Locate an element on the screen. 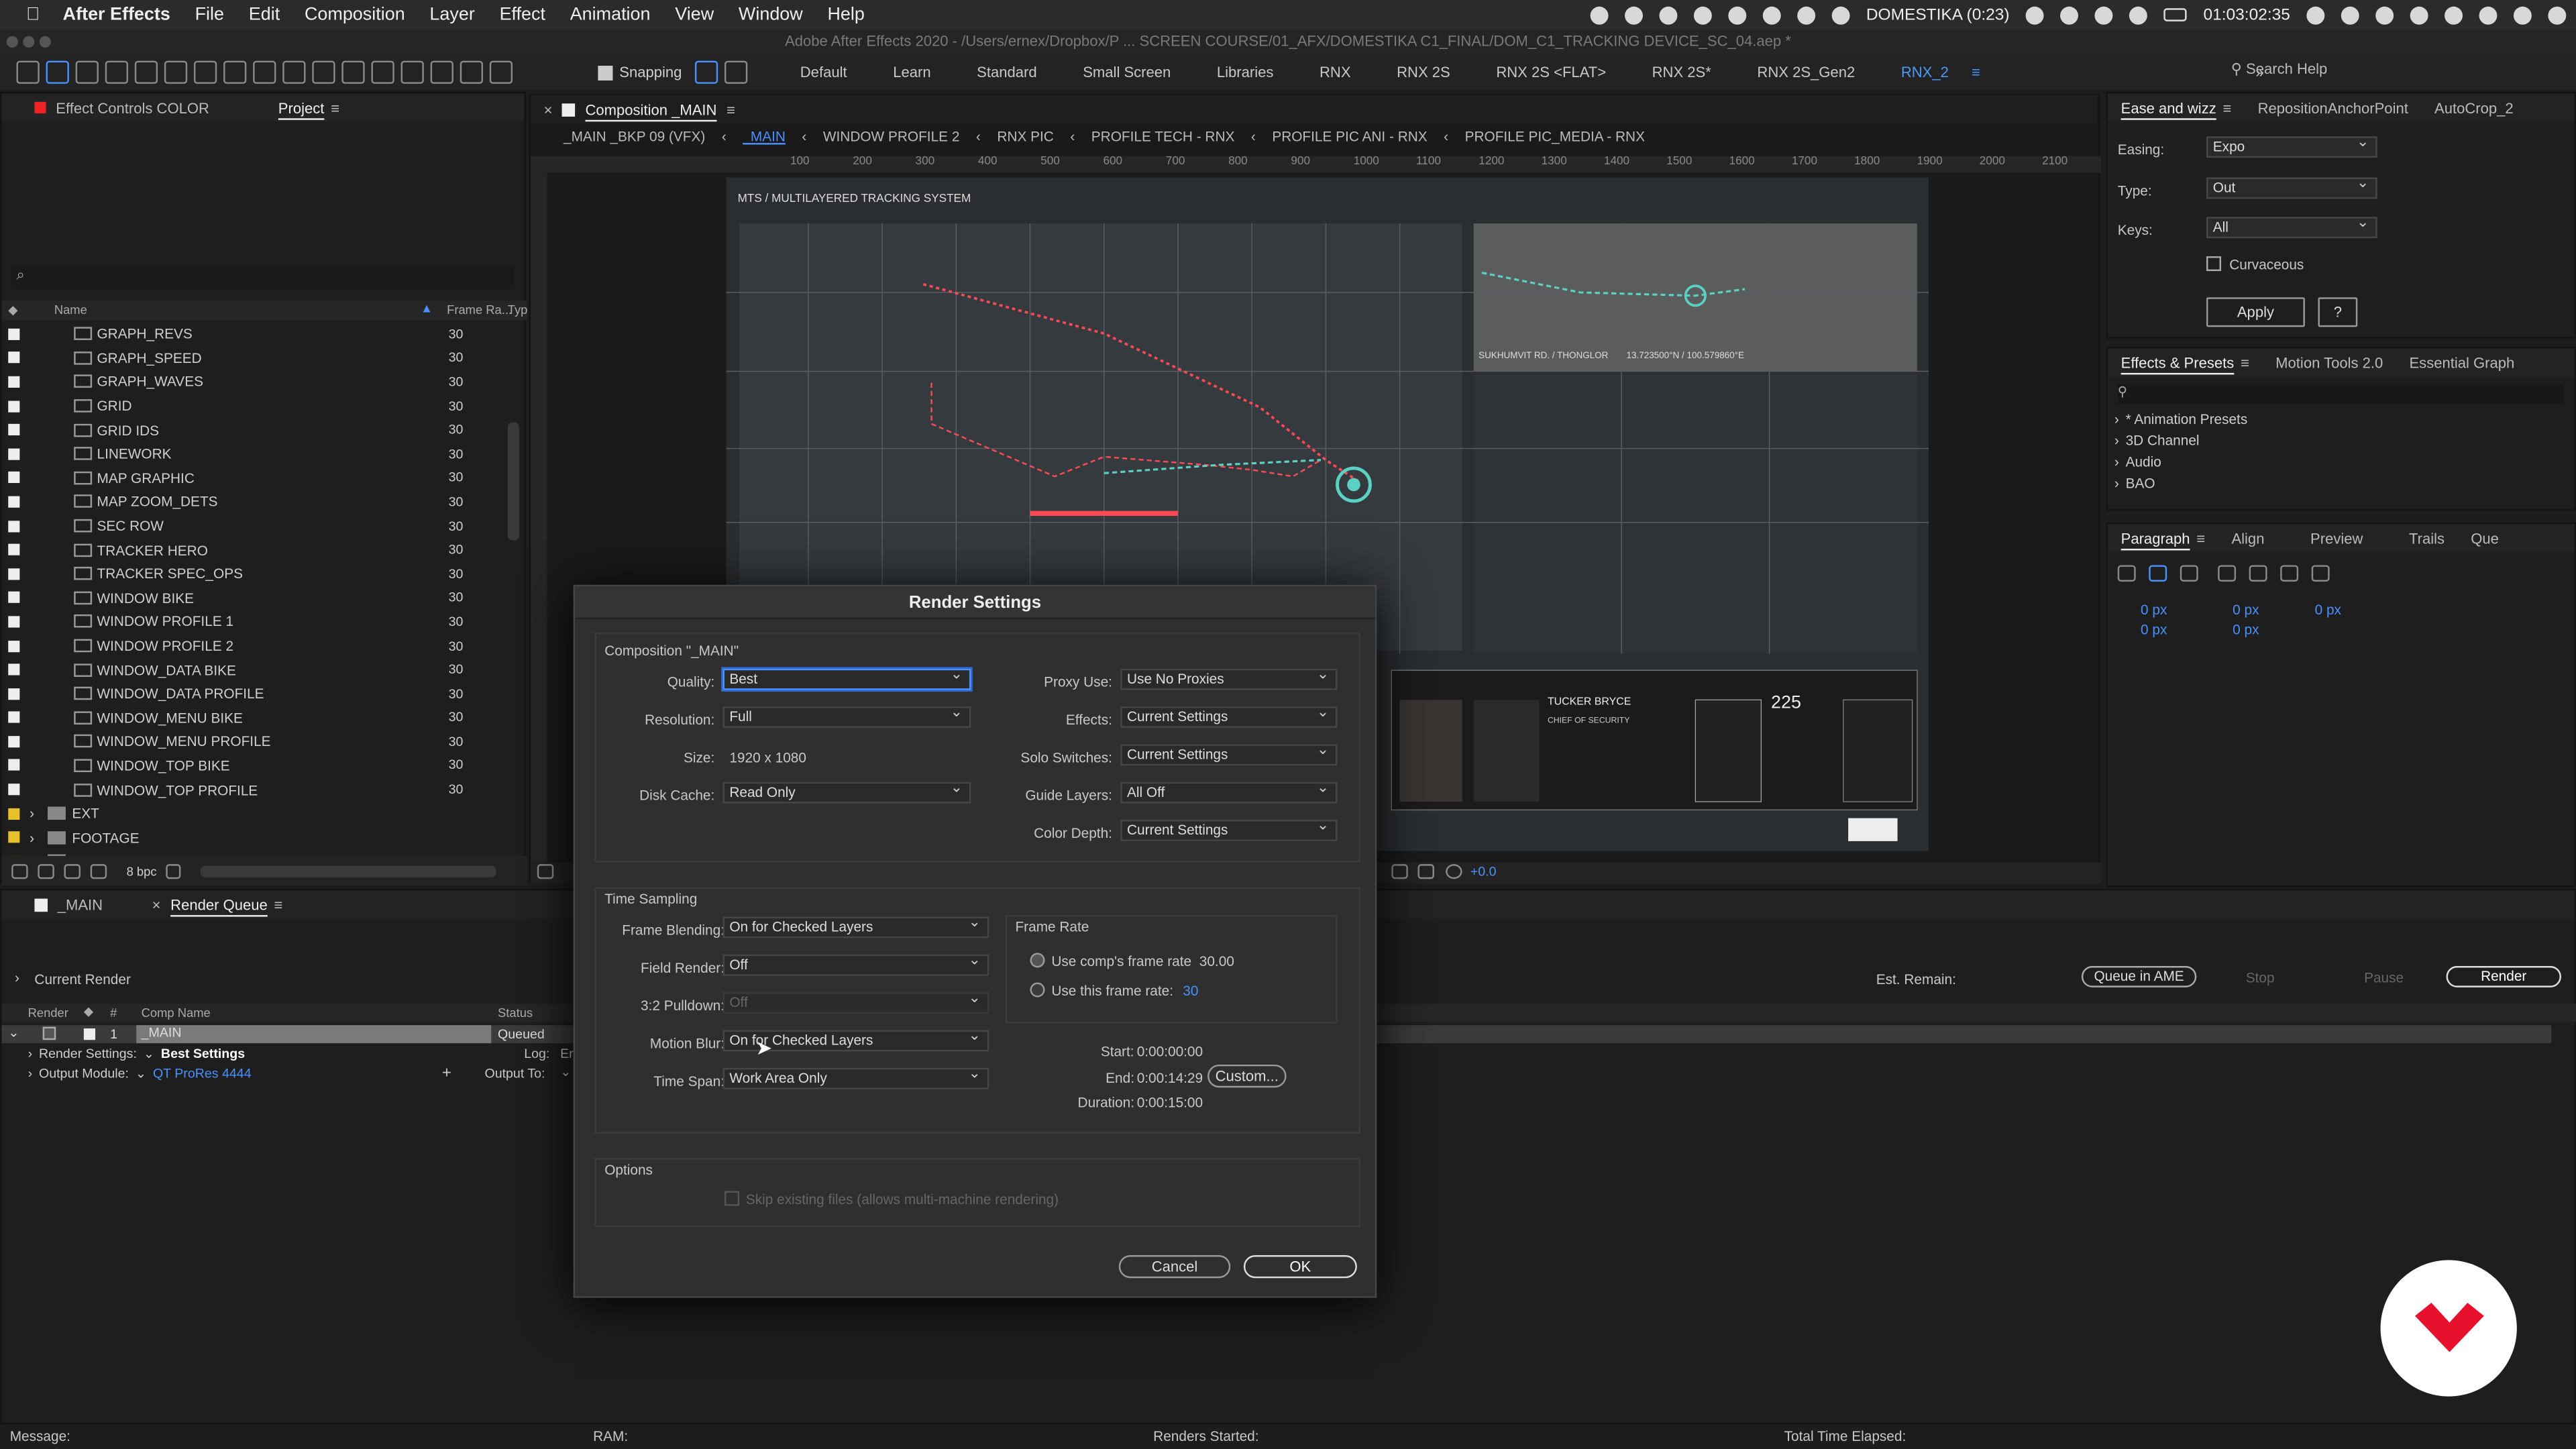 Image resolution: width=2576 pixels, height=1449 pixels. curvaceous-checkbox is located at coordinates (2214, 264).